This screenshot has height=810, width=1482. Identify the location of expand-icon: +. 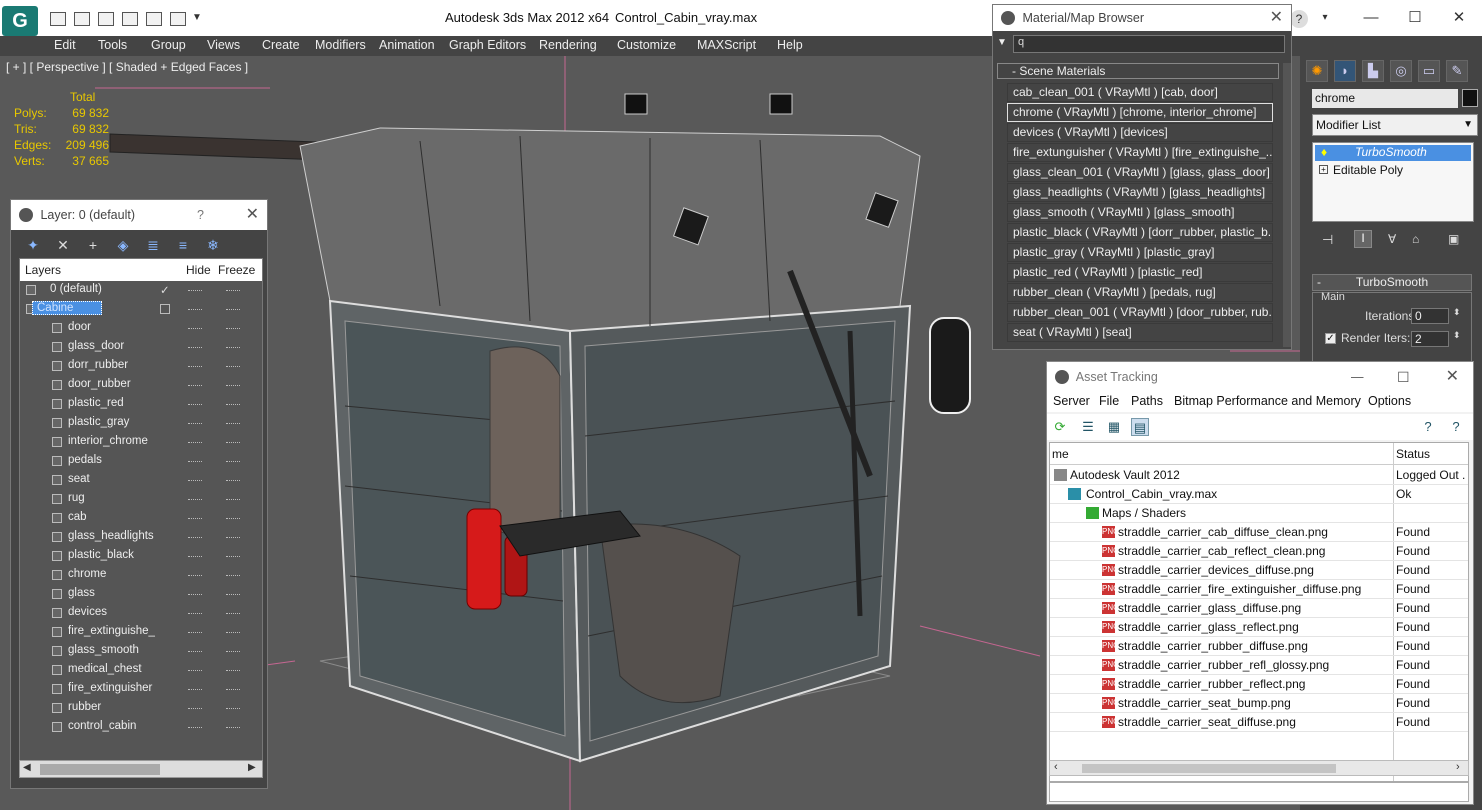
(1323, 169).